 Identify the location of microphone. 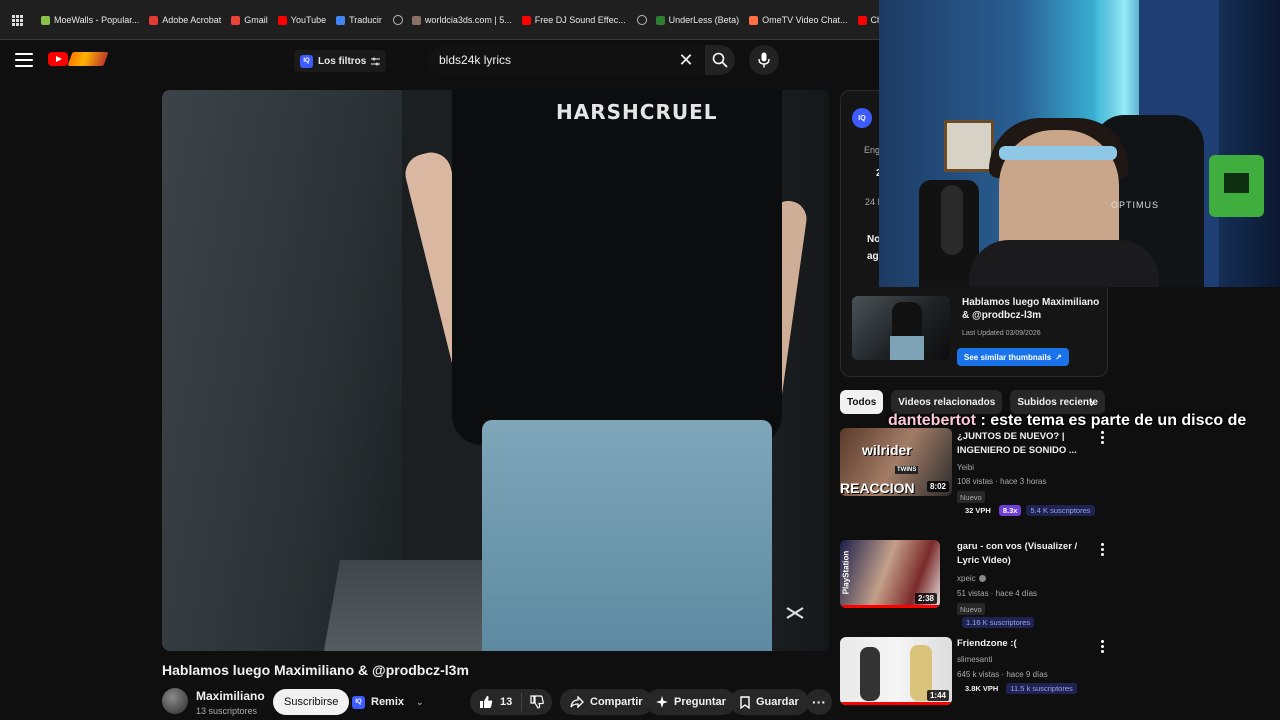
(952, 220).